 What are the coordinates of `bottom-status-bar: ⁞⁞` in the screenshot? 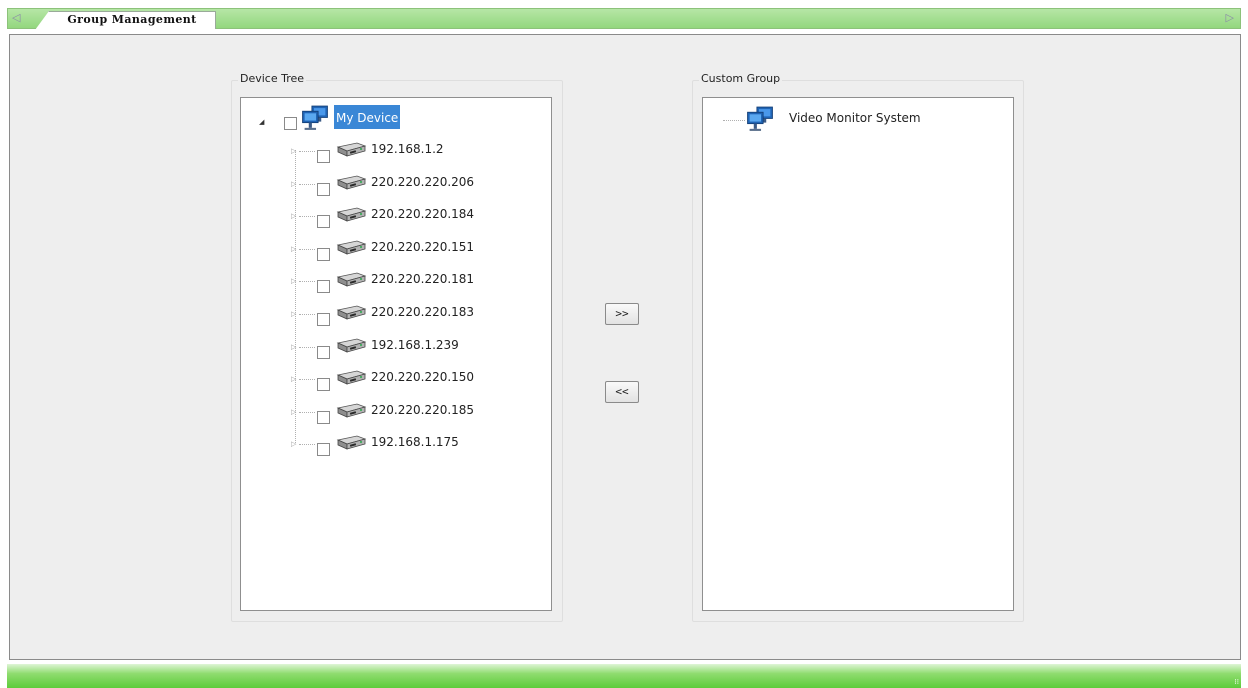 It's located at (624, 676).